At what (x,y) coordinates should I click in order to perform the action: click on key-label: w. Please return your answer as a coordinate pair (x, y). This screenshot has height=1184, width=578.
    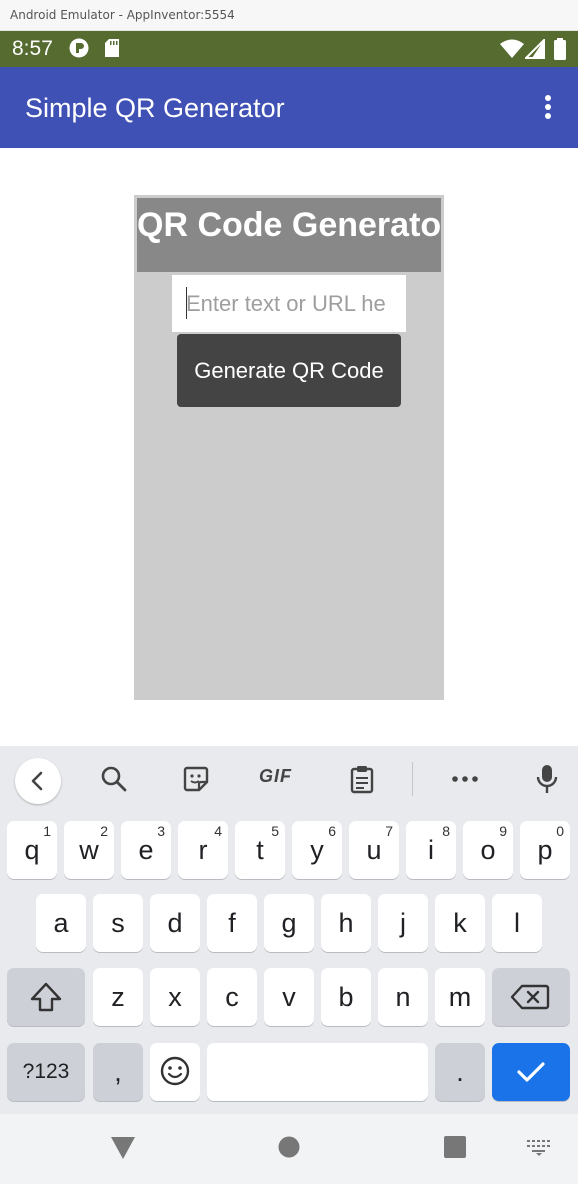
    Looking at the image, I should click on (89, 850).